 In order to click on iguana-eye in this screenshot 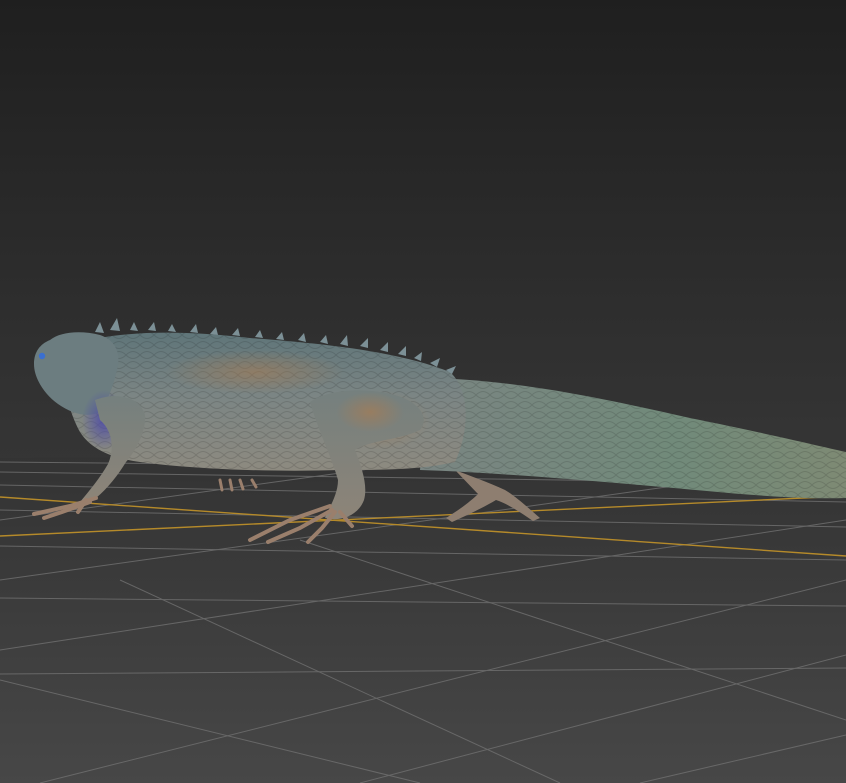, I will do `click(42, 356)`.